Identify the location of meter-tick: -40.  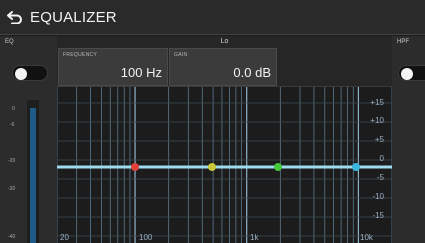
(12, 237).